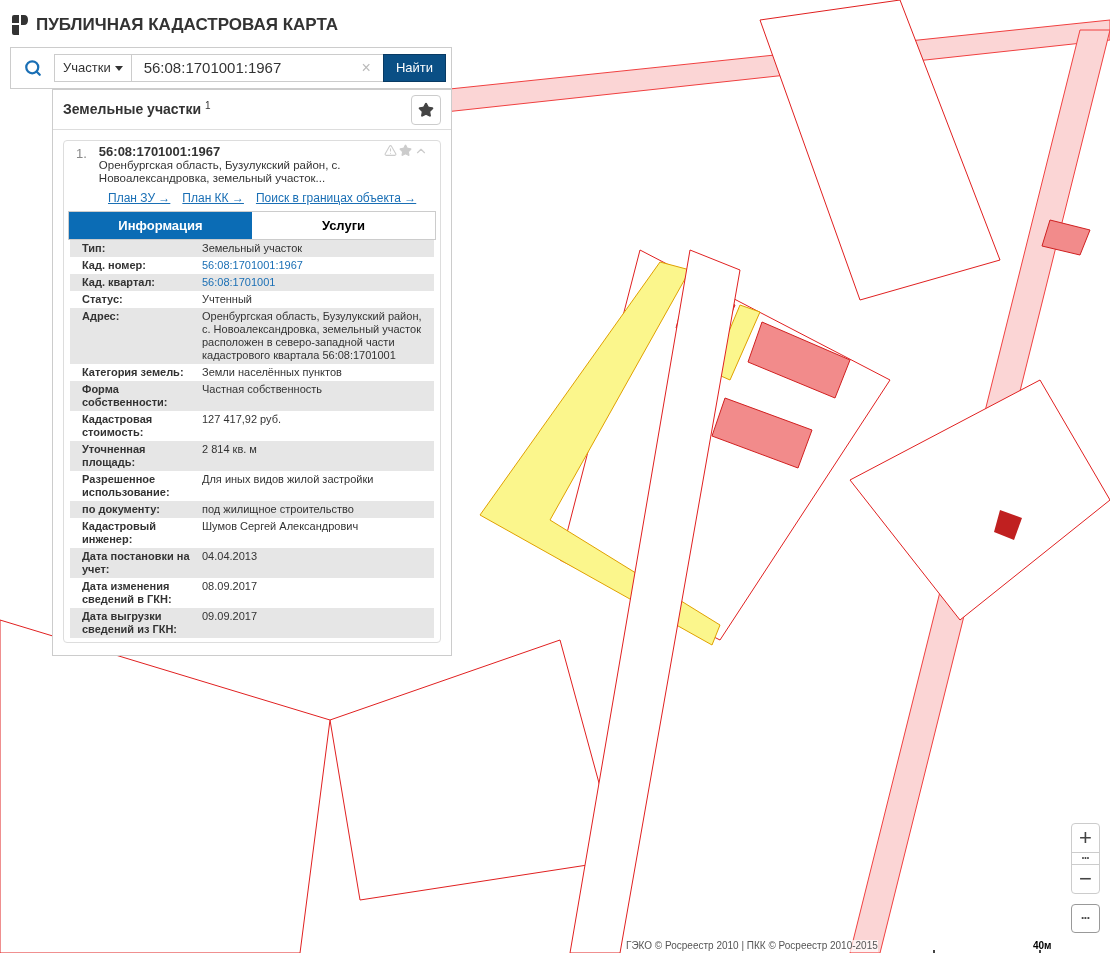 This screenshot has height=953, width=1110. Describe the element at coordinates (121, 509) in the screenshot. I see `field-label: по документу:` at that location.